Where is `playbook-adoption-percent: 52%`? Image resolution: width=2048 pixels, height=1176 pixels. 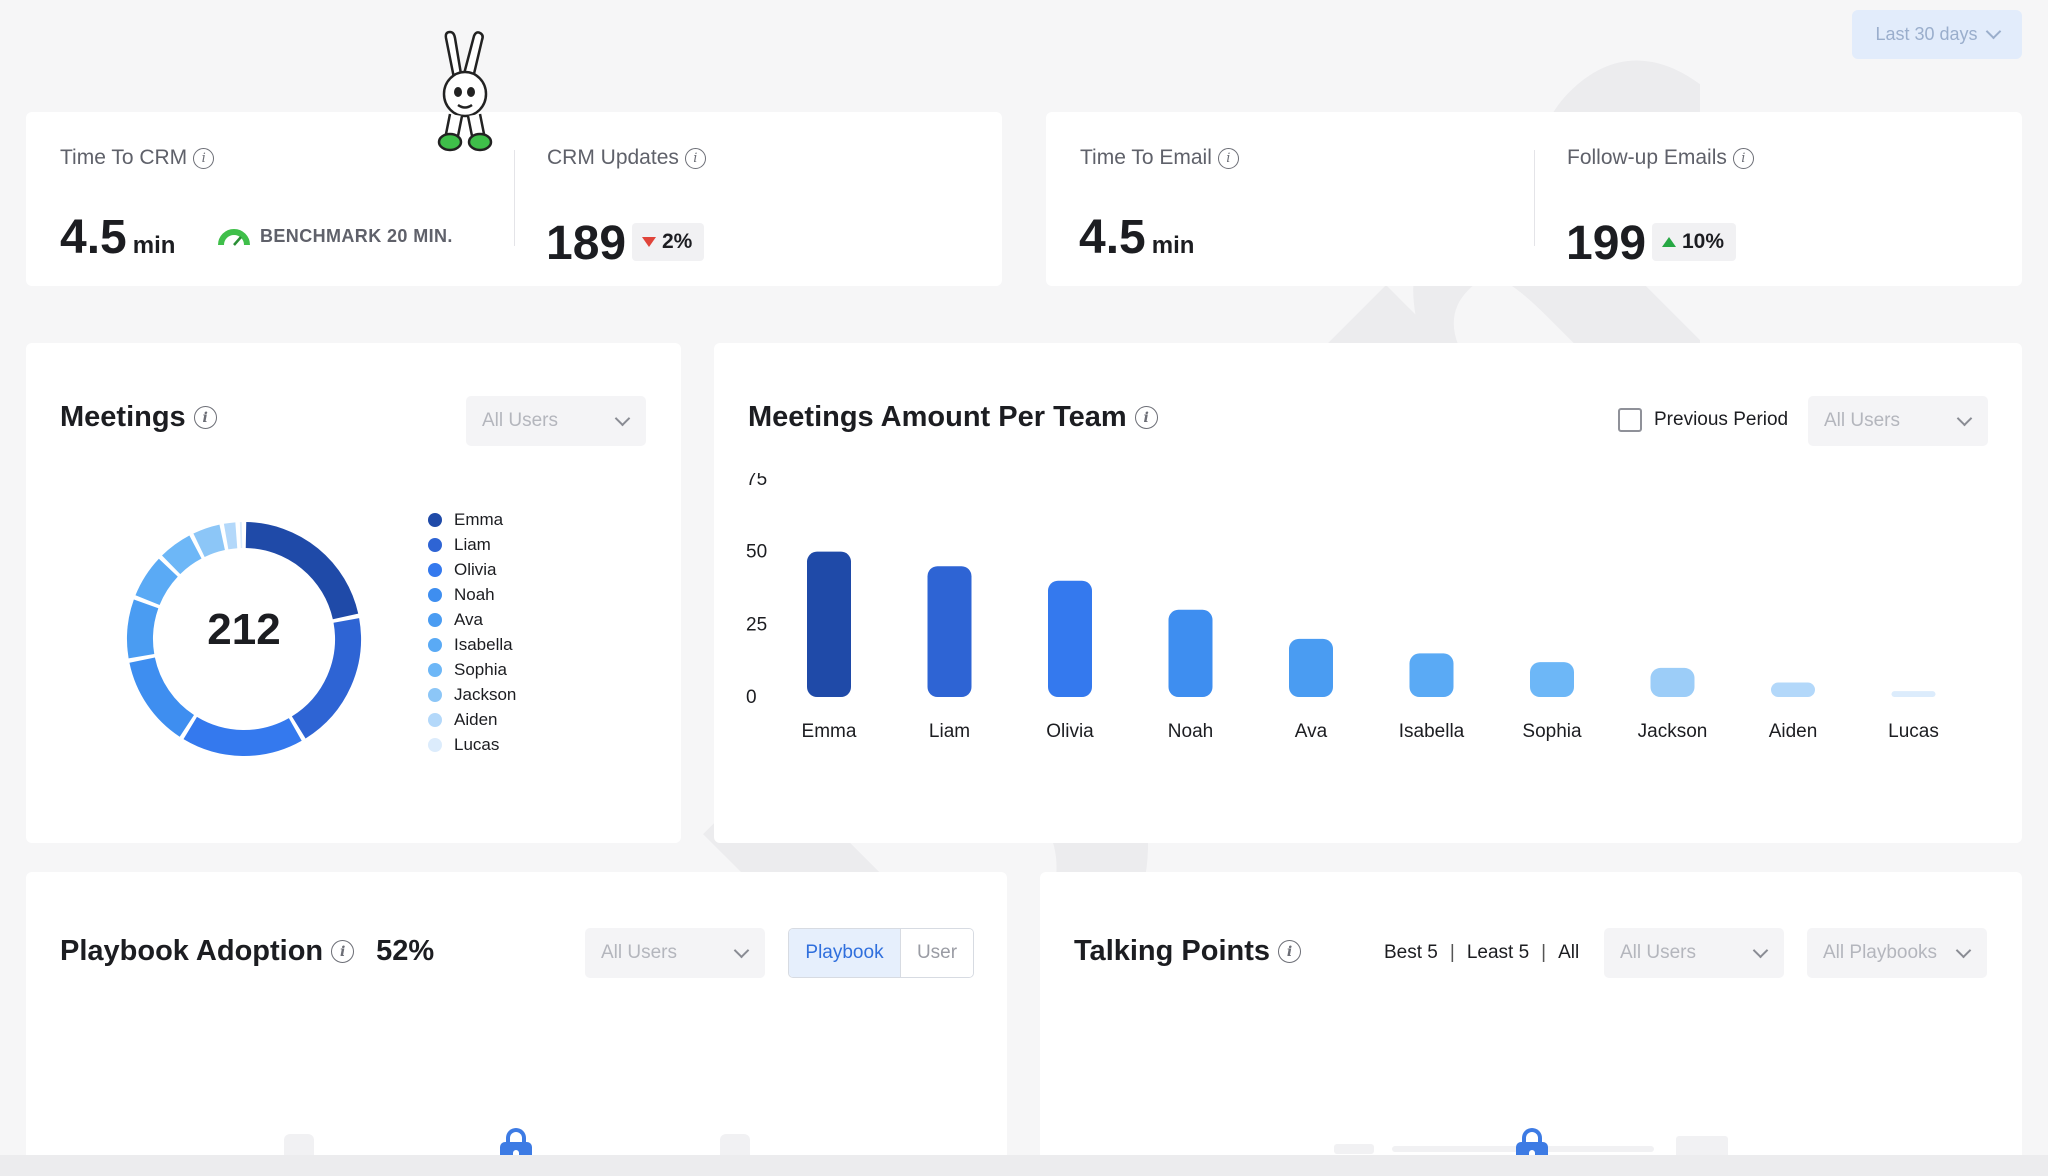
playbook-adoption-percent: 52% is located at coordinates (405, 951).